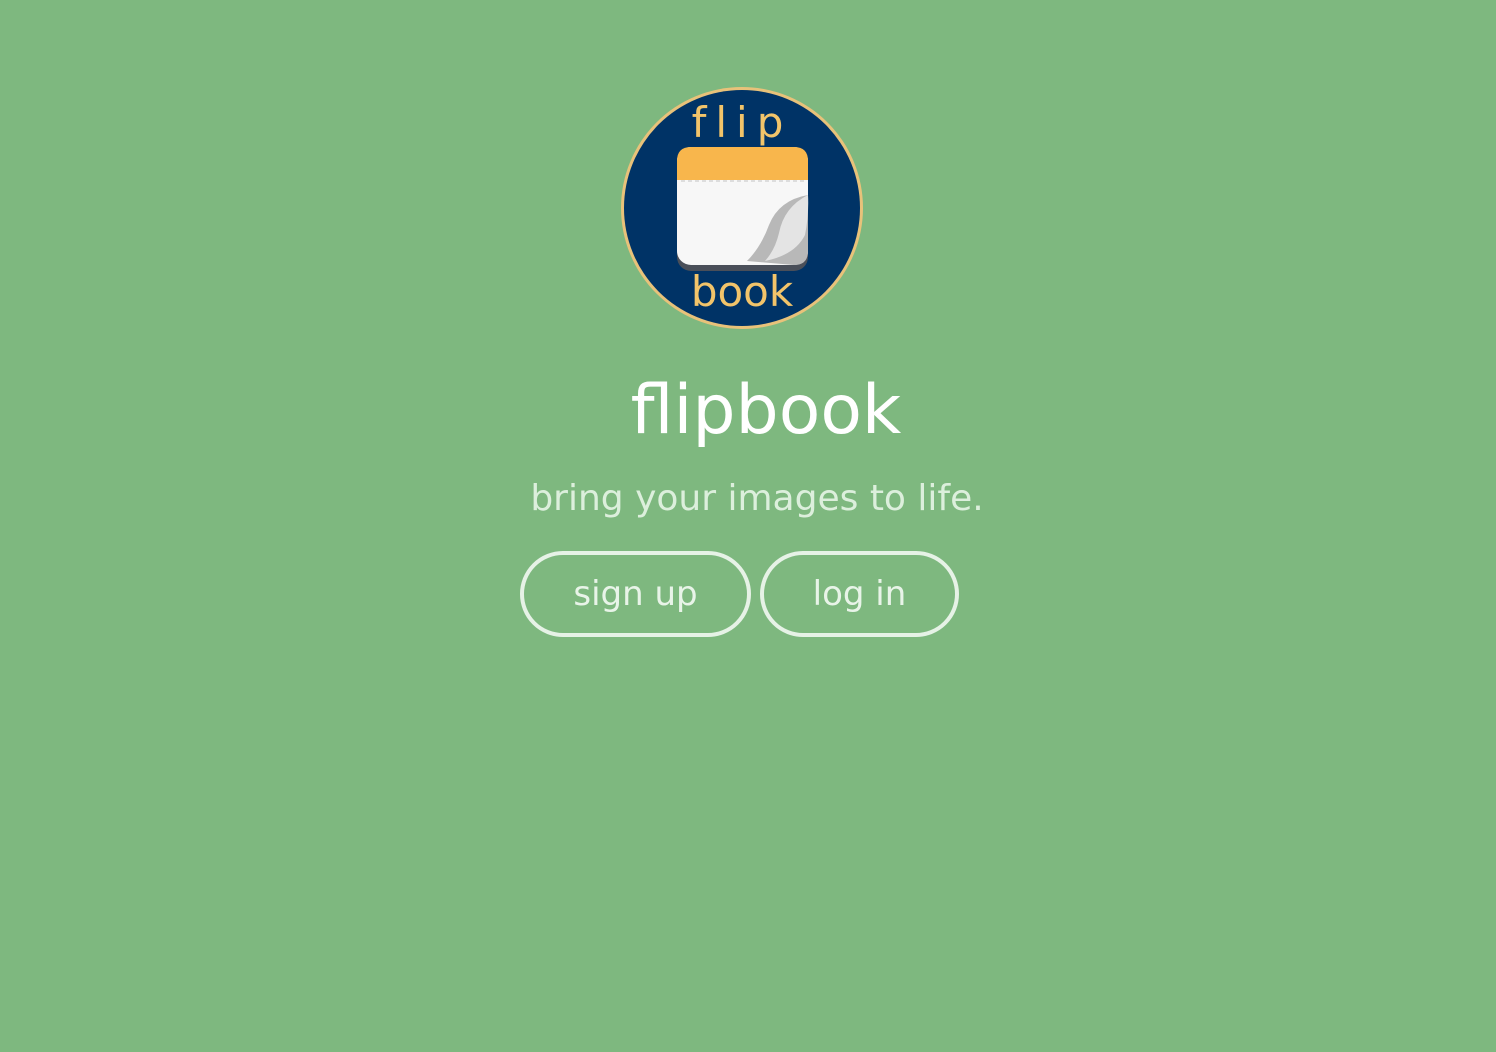  I want to click on sign-up-button: sign up, so click(635, 594).